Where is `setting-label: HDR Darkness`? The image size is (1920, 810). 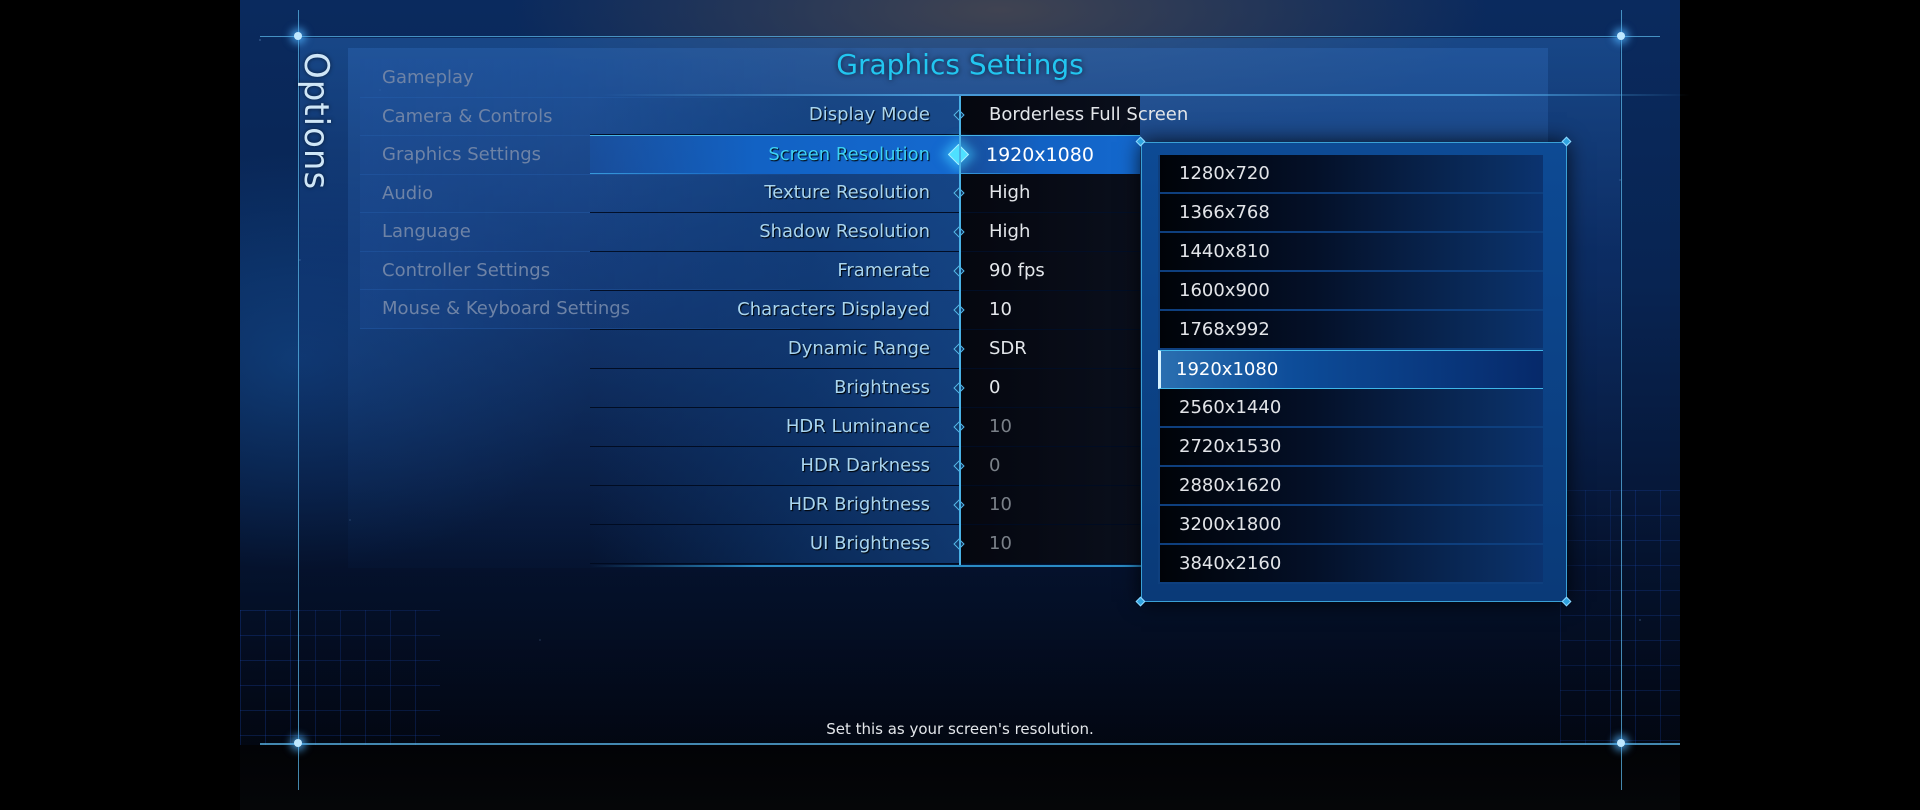
setting-label: HDR Darkness is located at coordinates (865, 465).